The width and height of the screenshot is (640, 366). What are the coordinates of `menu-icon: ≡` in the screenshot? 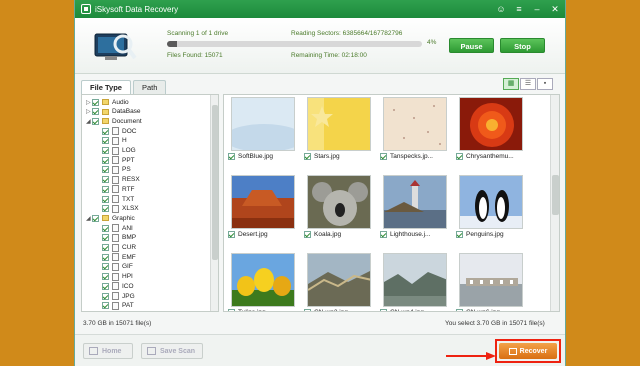 It's located at (519, 9).